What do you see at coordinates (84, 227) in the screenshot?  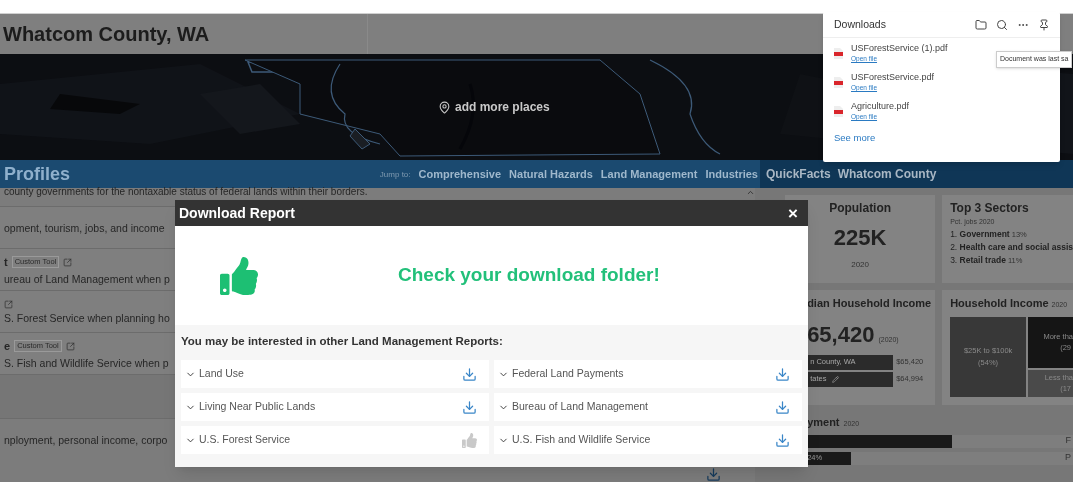 I see `profile-description: opment, tourism, jobs, and income` at bounding box center [84, 227].